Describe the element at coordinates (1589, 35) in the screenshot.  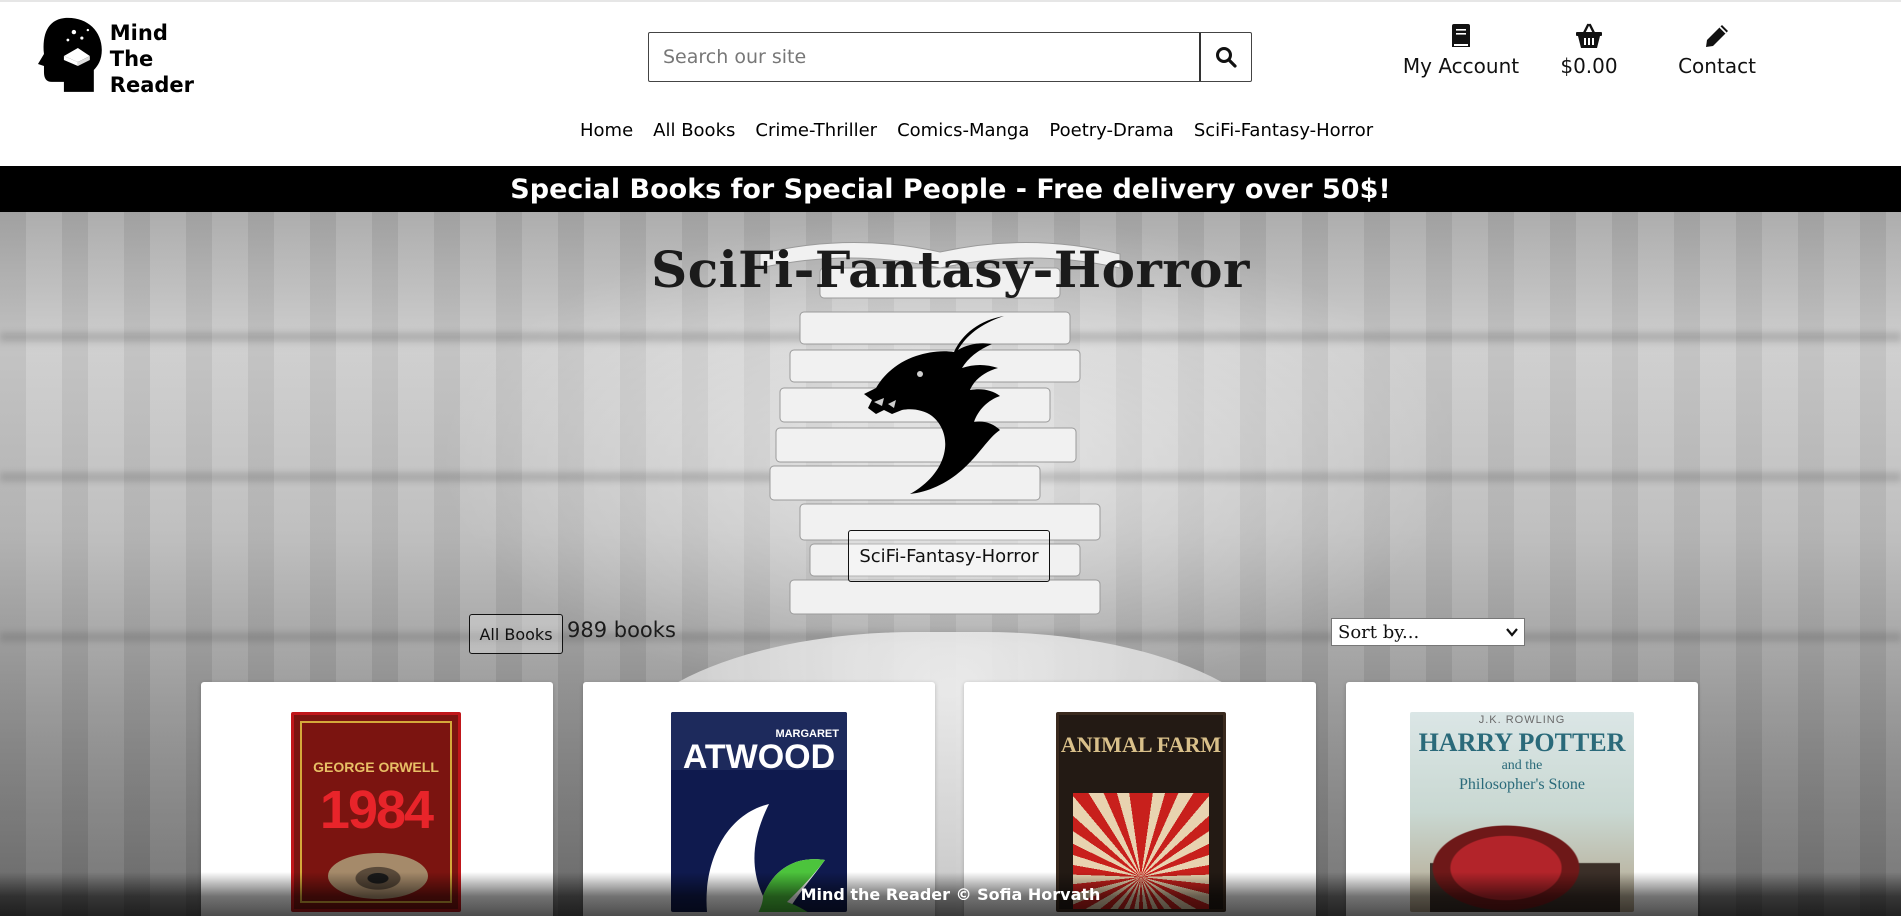
I see `basket-icon` at that location.